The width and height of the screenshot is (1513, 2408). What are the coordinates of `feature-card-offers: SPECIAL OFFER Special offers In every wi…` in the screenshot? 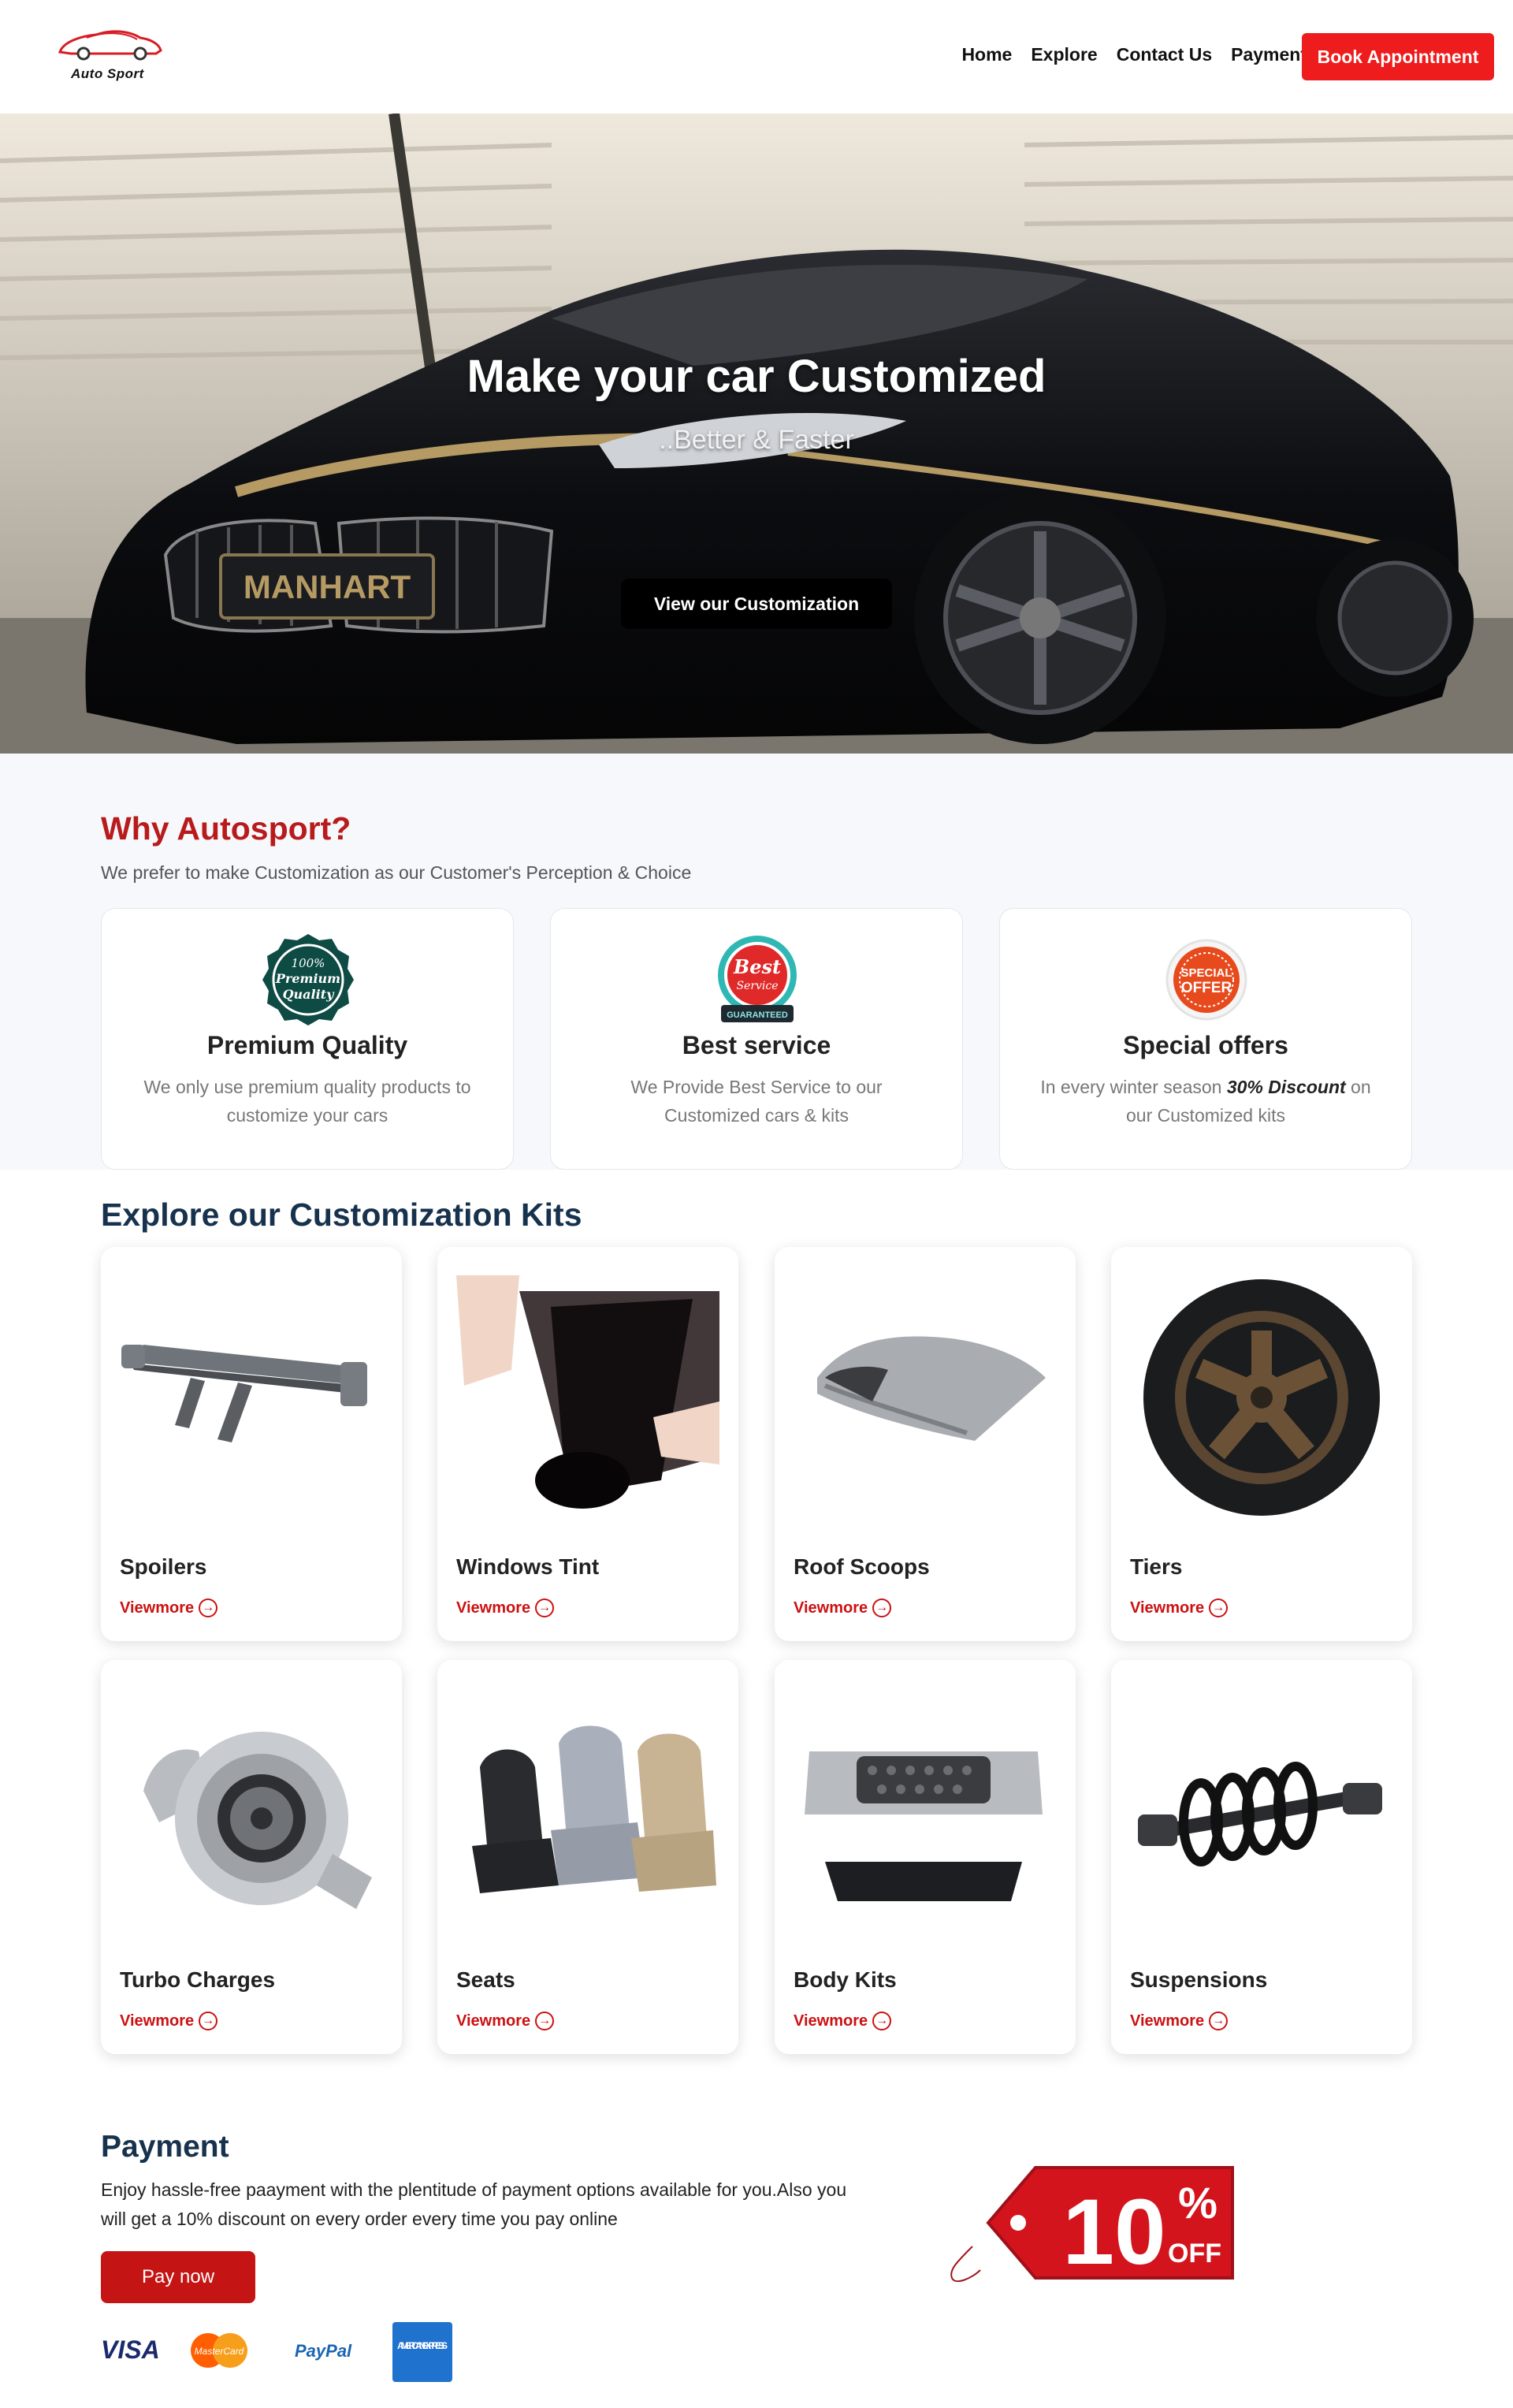 It's located at (1205, 1039).